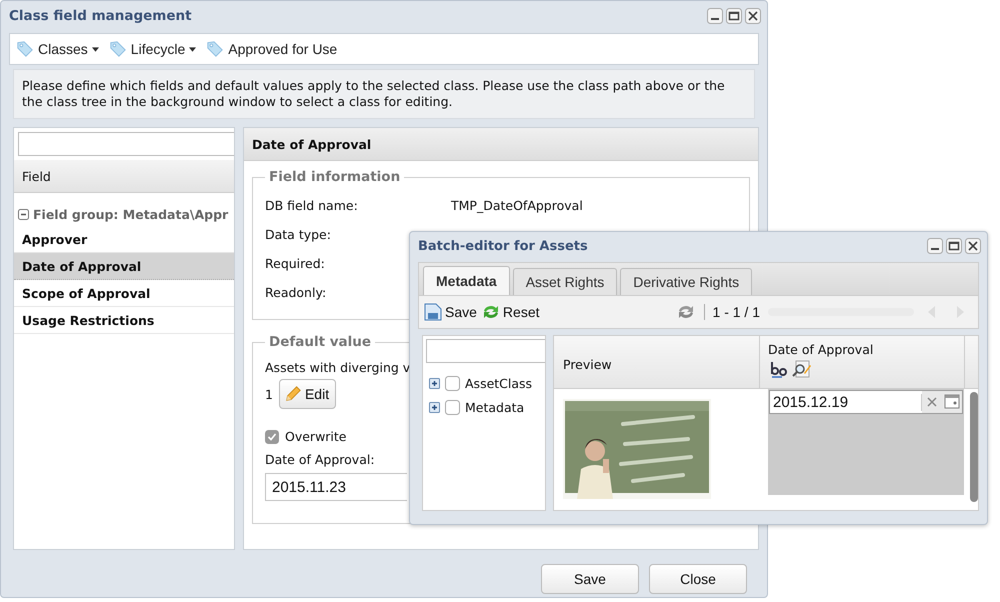 This screenshot has height=602, width=1000. What do you see at coordinates (295, 263) in the screenshot?
I see `field-label: Required:` at bounding box center [295, 263].